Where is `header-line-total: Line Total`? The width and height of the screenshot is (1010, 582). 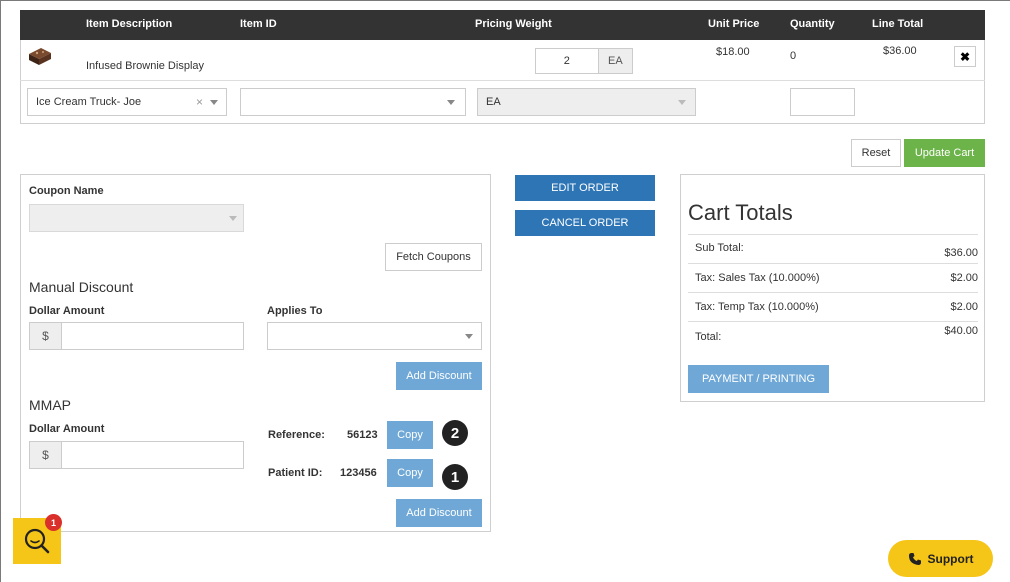 header-line-total: Line Total is located at coordinates (898, 24).